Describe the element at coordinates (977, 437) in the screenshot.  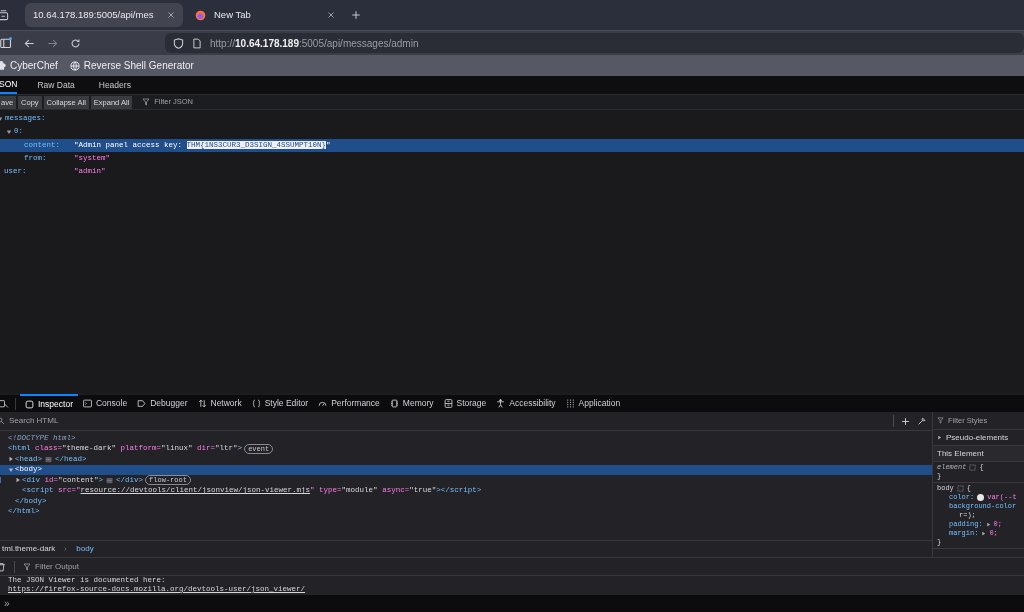
I see `section-toggle: Pseudo-elements` at that location.